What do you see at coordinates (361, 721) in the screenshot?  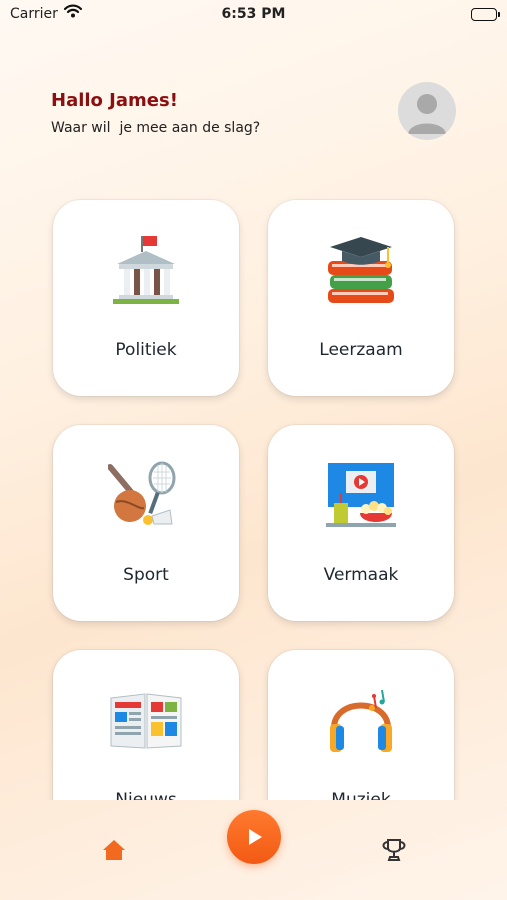 I see `headphones-icon` at bounding box center [361, 721].